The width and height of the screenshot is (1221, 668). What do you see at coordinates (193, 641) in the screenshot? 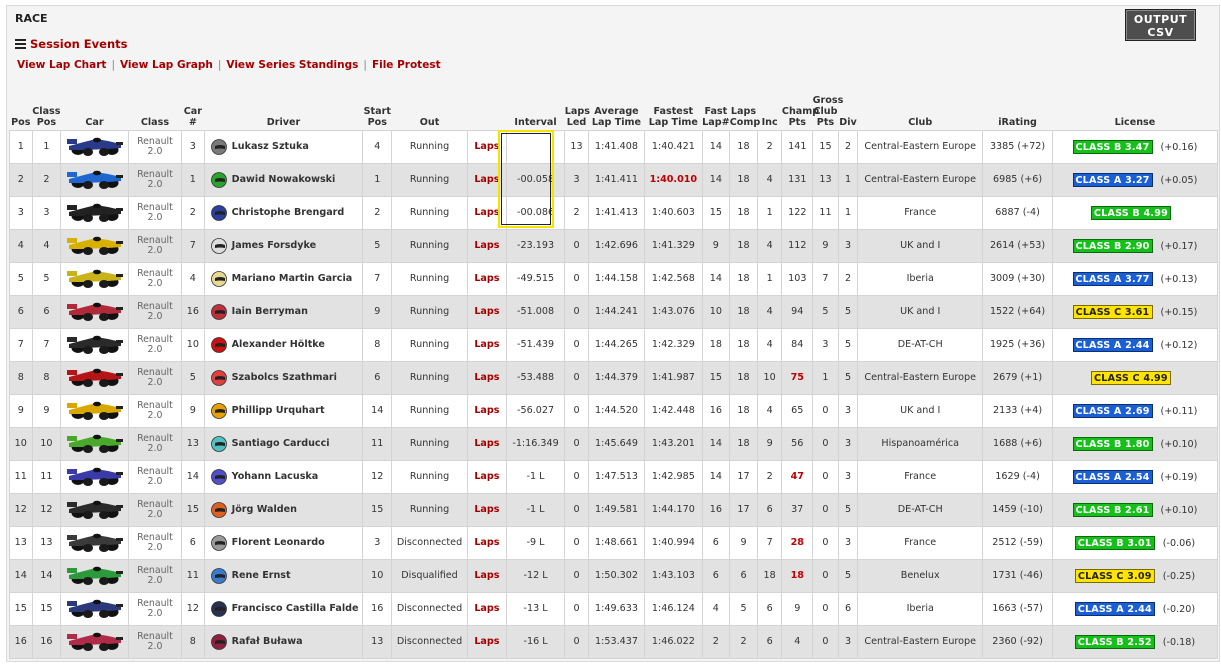
I see `car-number-cell: 8` at bounding box center [193, 641].